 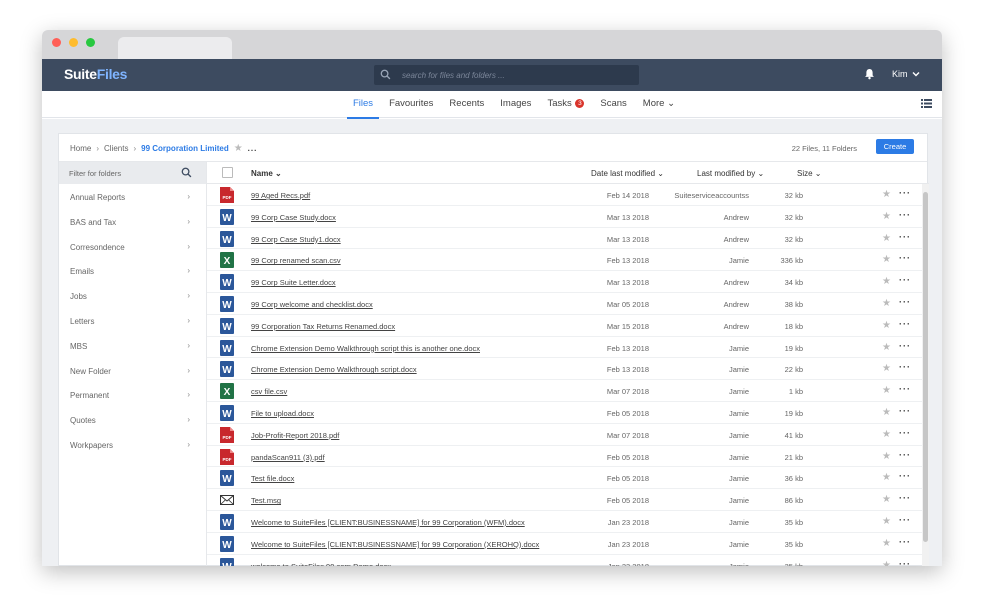 I want to click on suitefiles-logo: SuiteFiles, so click(x=95, y=74).